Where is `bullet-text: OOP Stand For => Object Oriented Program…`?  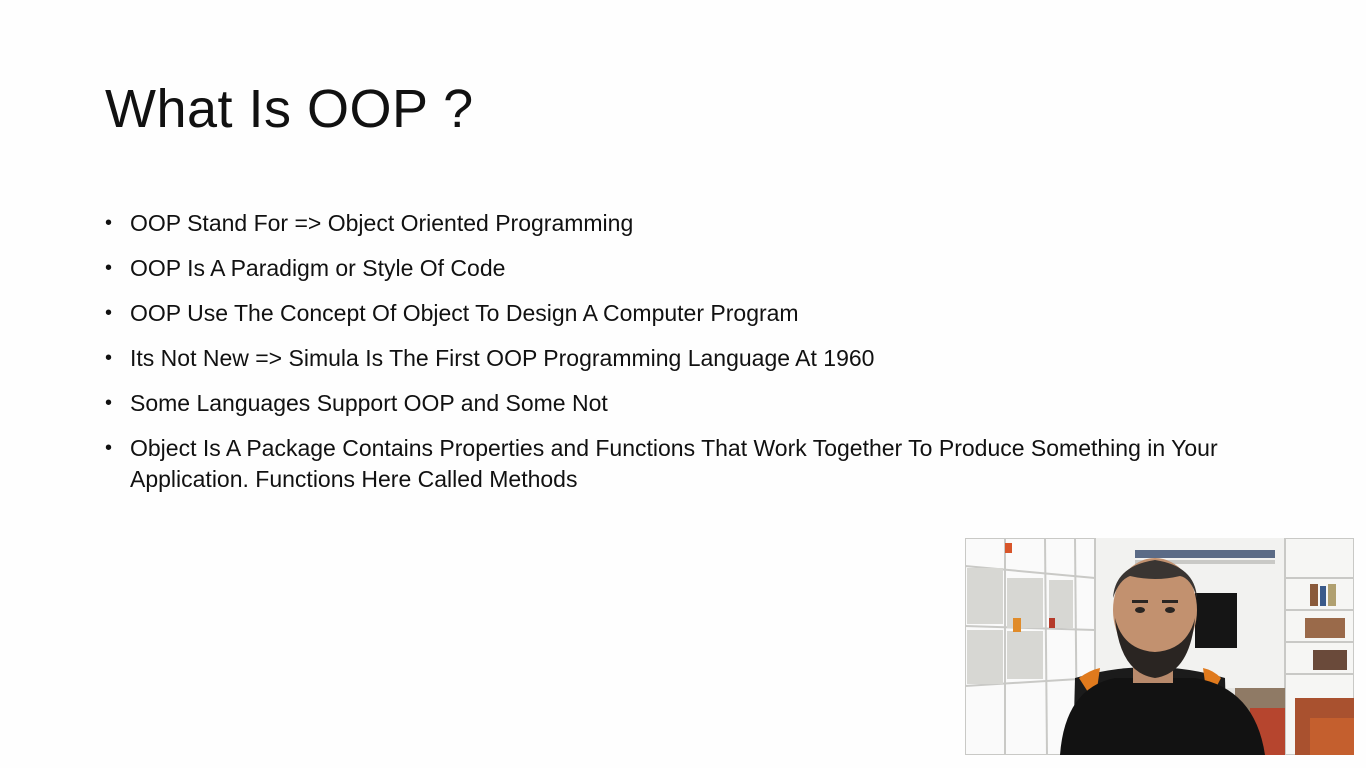
bullet-text: OOP Stand For => Object Oriented Program… is located at coordinates (382, 223).